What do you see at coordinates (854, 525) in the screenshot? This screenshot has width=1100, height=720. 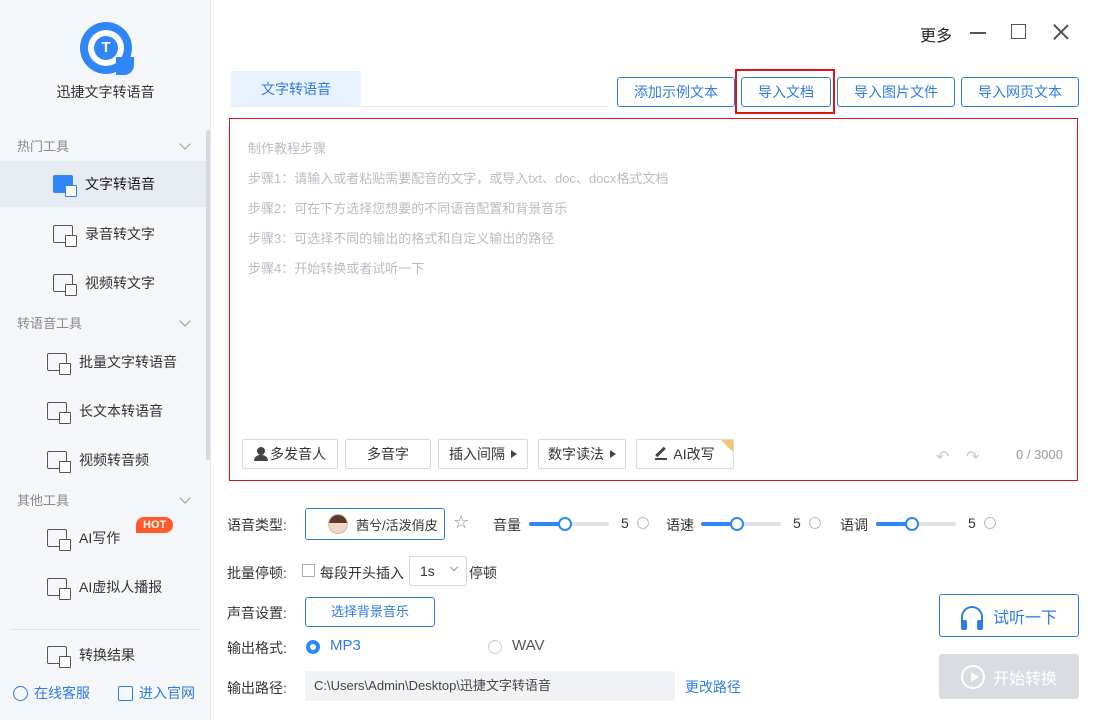 I see `pitch-label: 语调` at bounding box center [854, 525].